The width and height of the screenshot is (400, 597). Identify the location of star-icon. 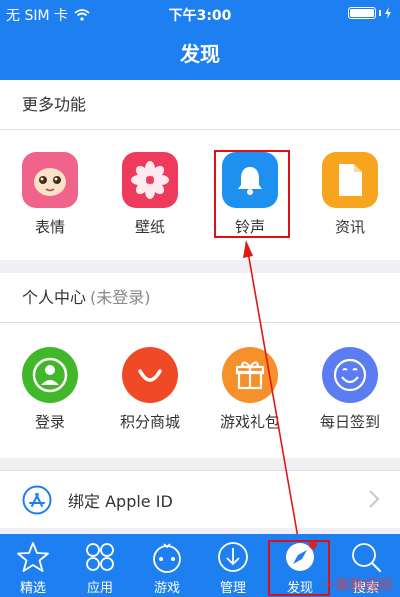
(33, 557).